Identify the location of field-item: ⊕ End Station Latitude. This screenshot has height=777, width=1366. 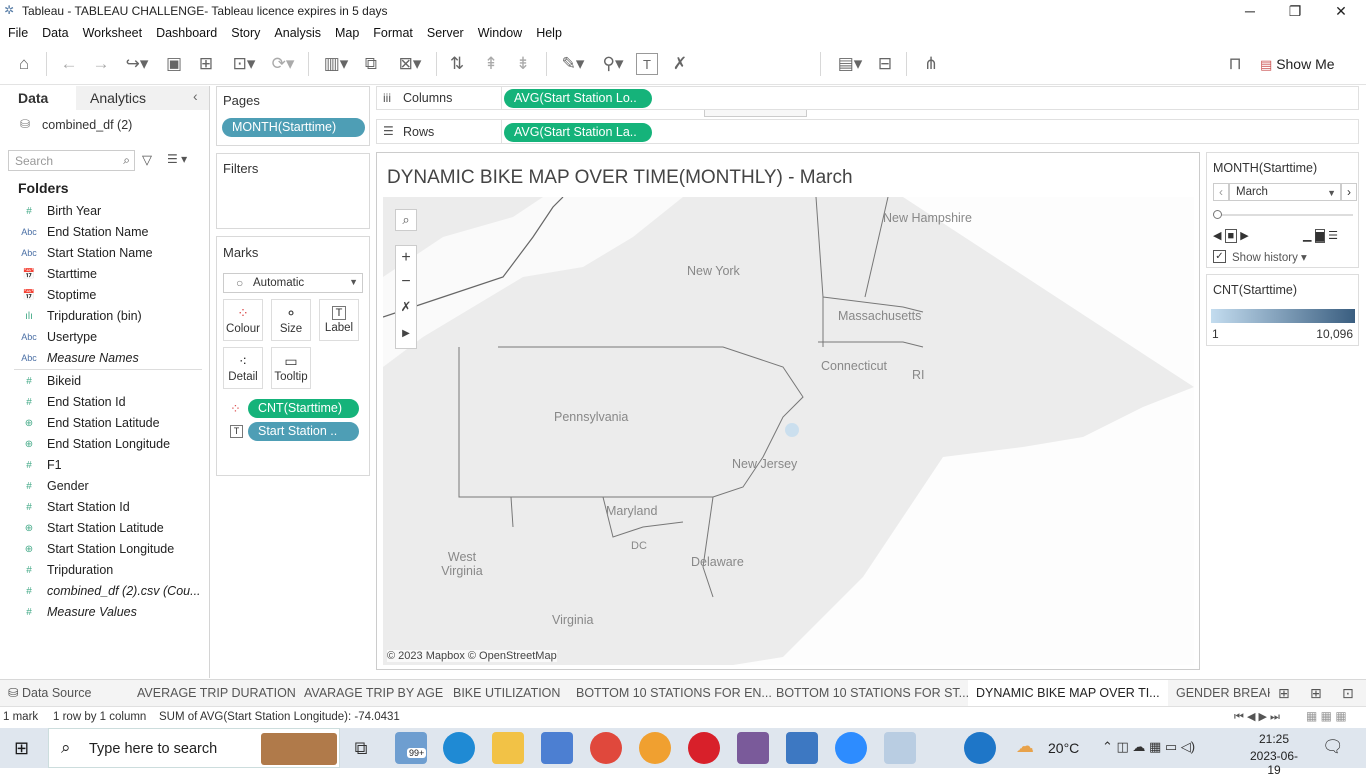
(104, 423).